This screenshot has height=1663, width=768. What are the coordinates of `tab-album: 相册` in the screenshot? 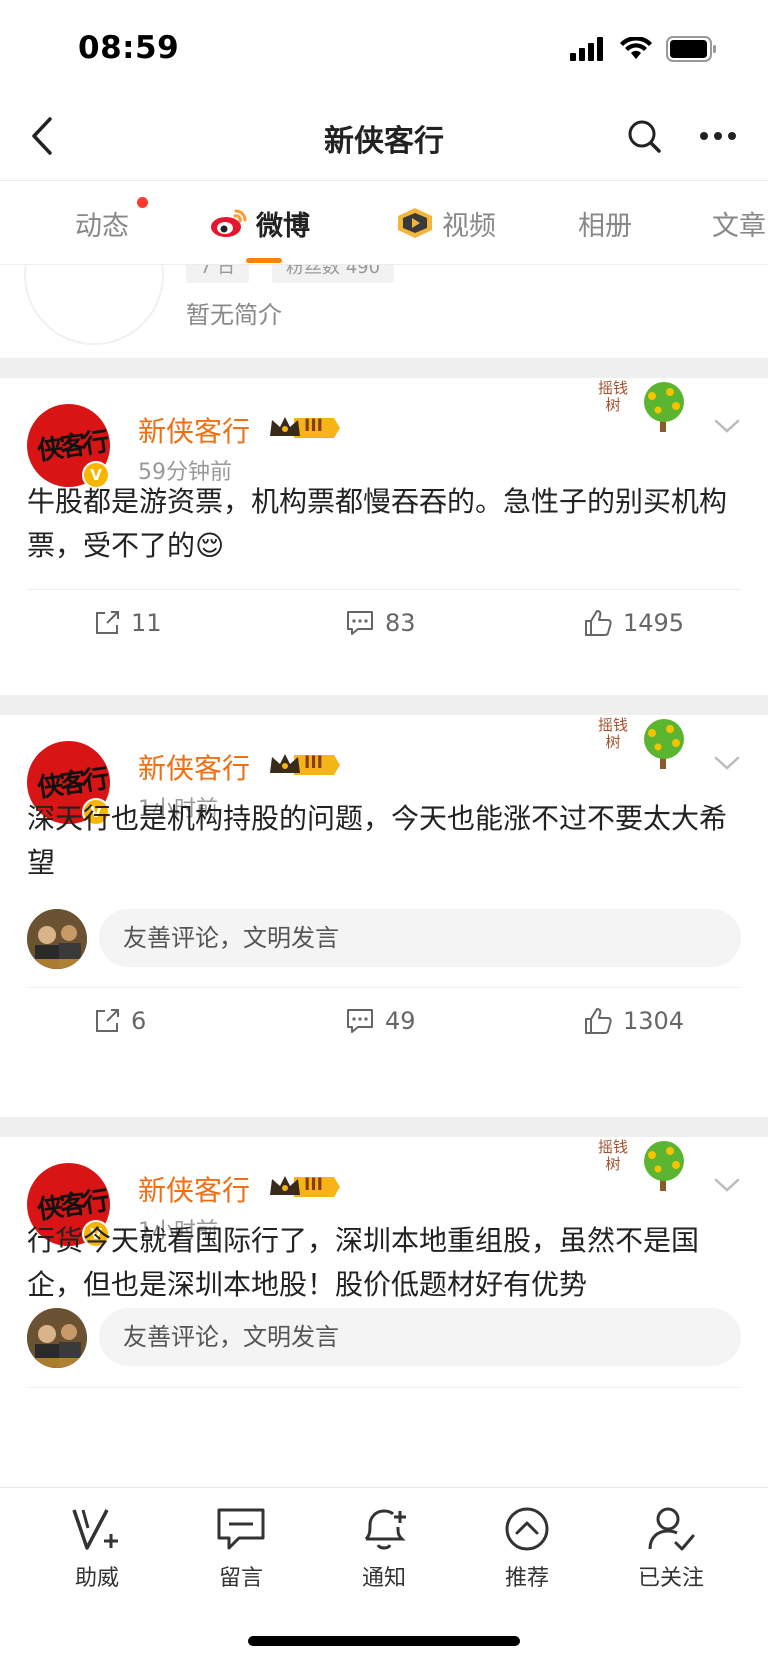 It's located at (605, 223).